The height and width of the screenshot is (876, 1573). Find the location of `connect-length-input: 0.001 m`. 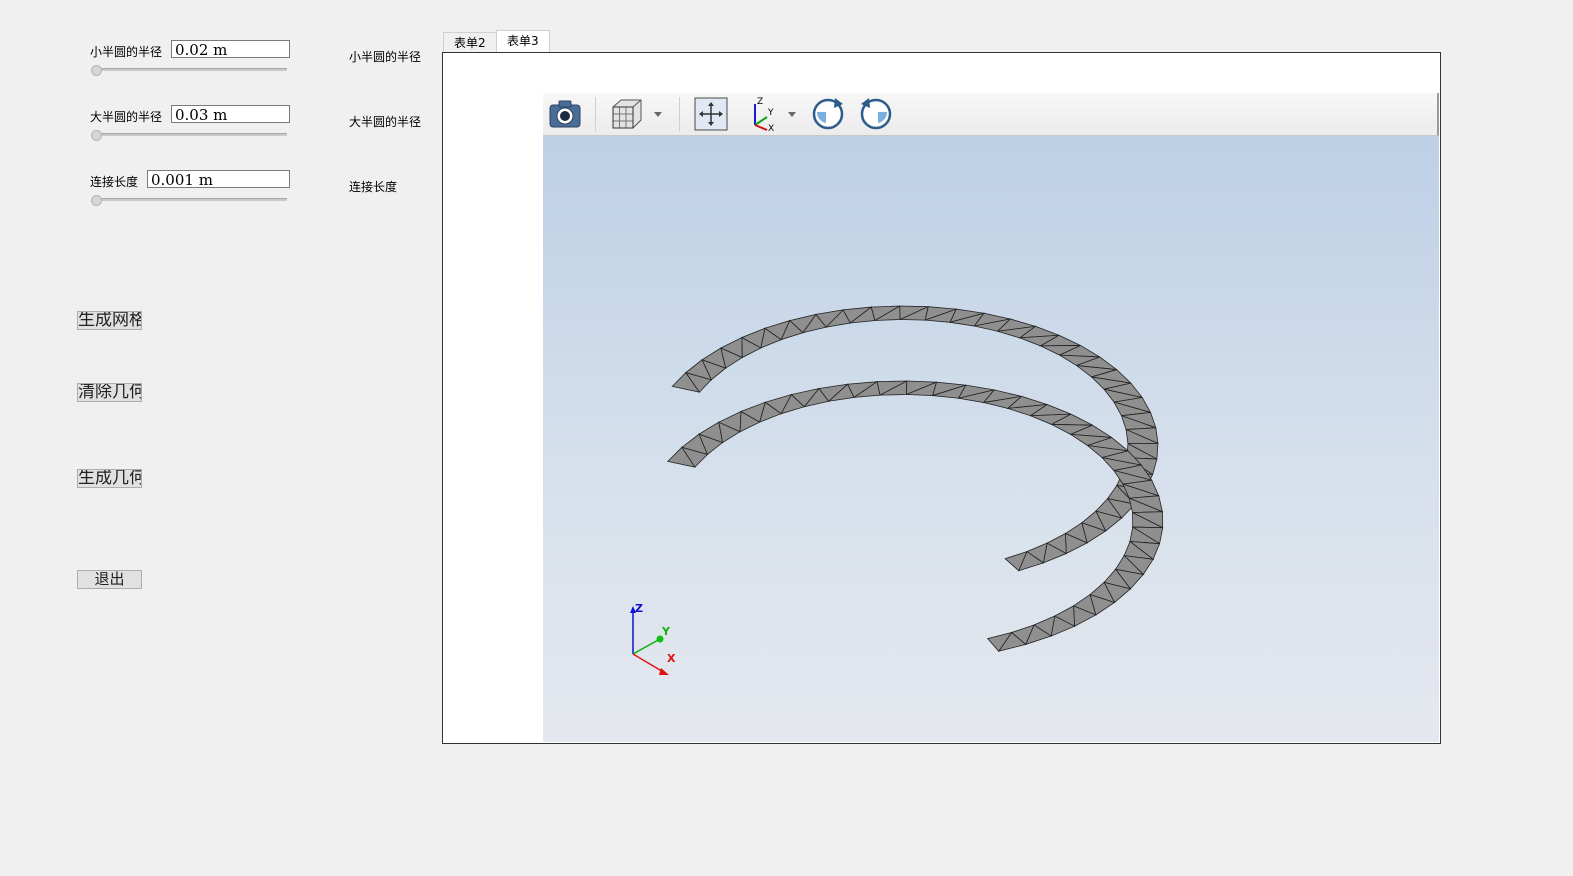

connect-length-input: 0.001 m is located at coordinates (218, 179).